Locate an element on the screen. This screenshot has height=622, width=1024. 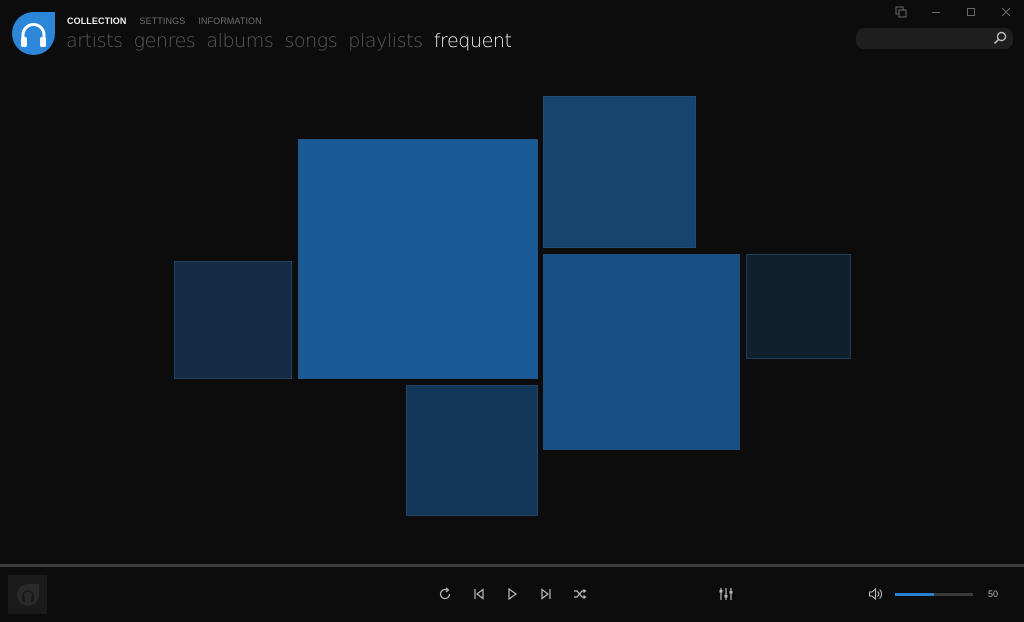
tab-genres: genres is located at coordinates (165, 41).